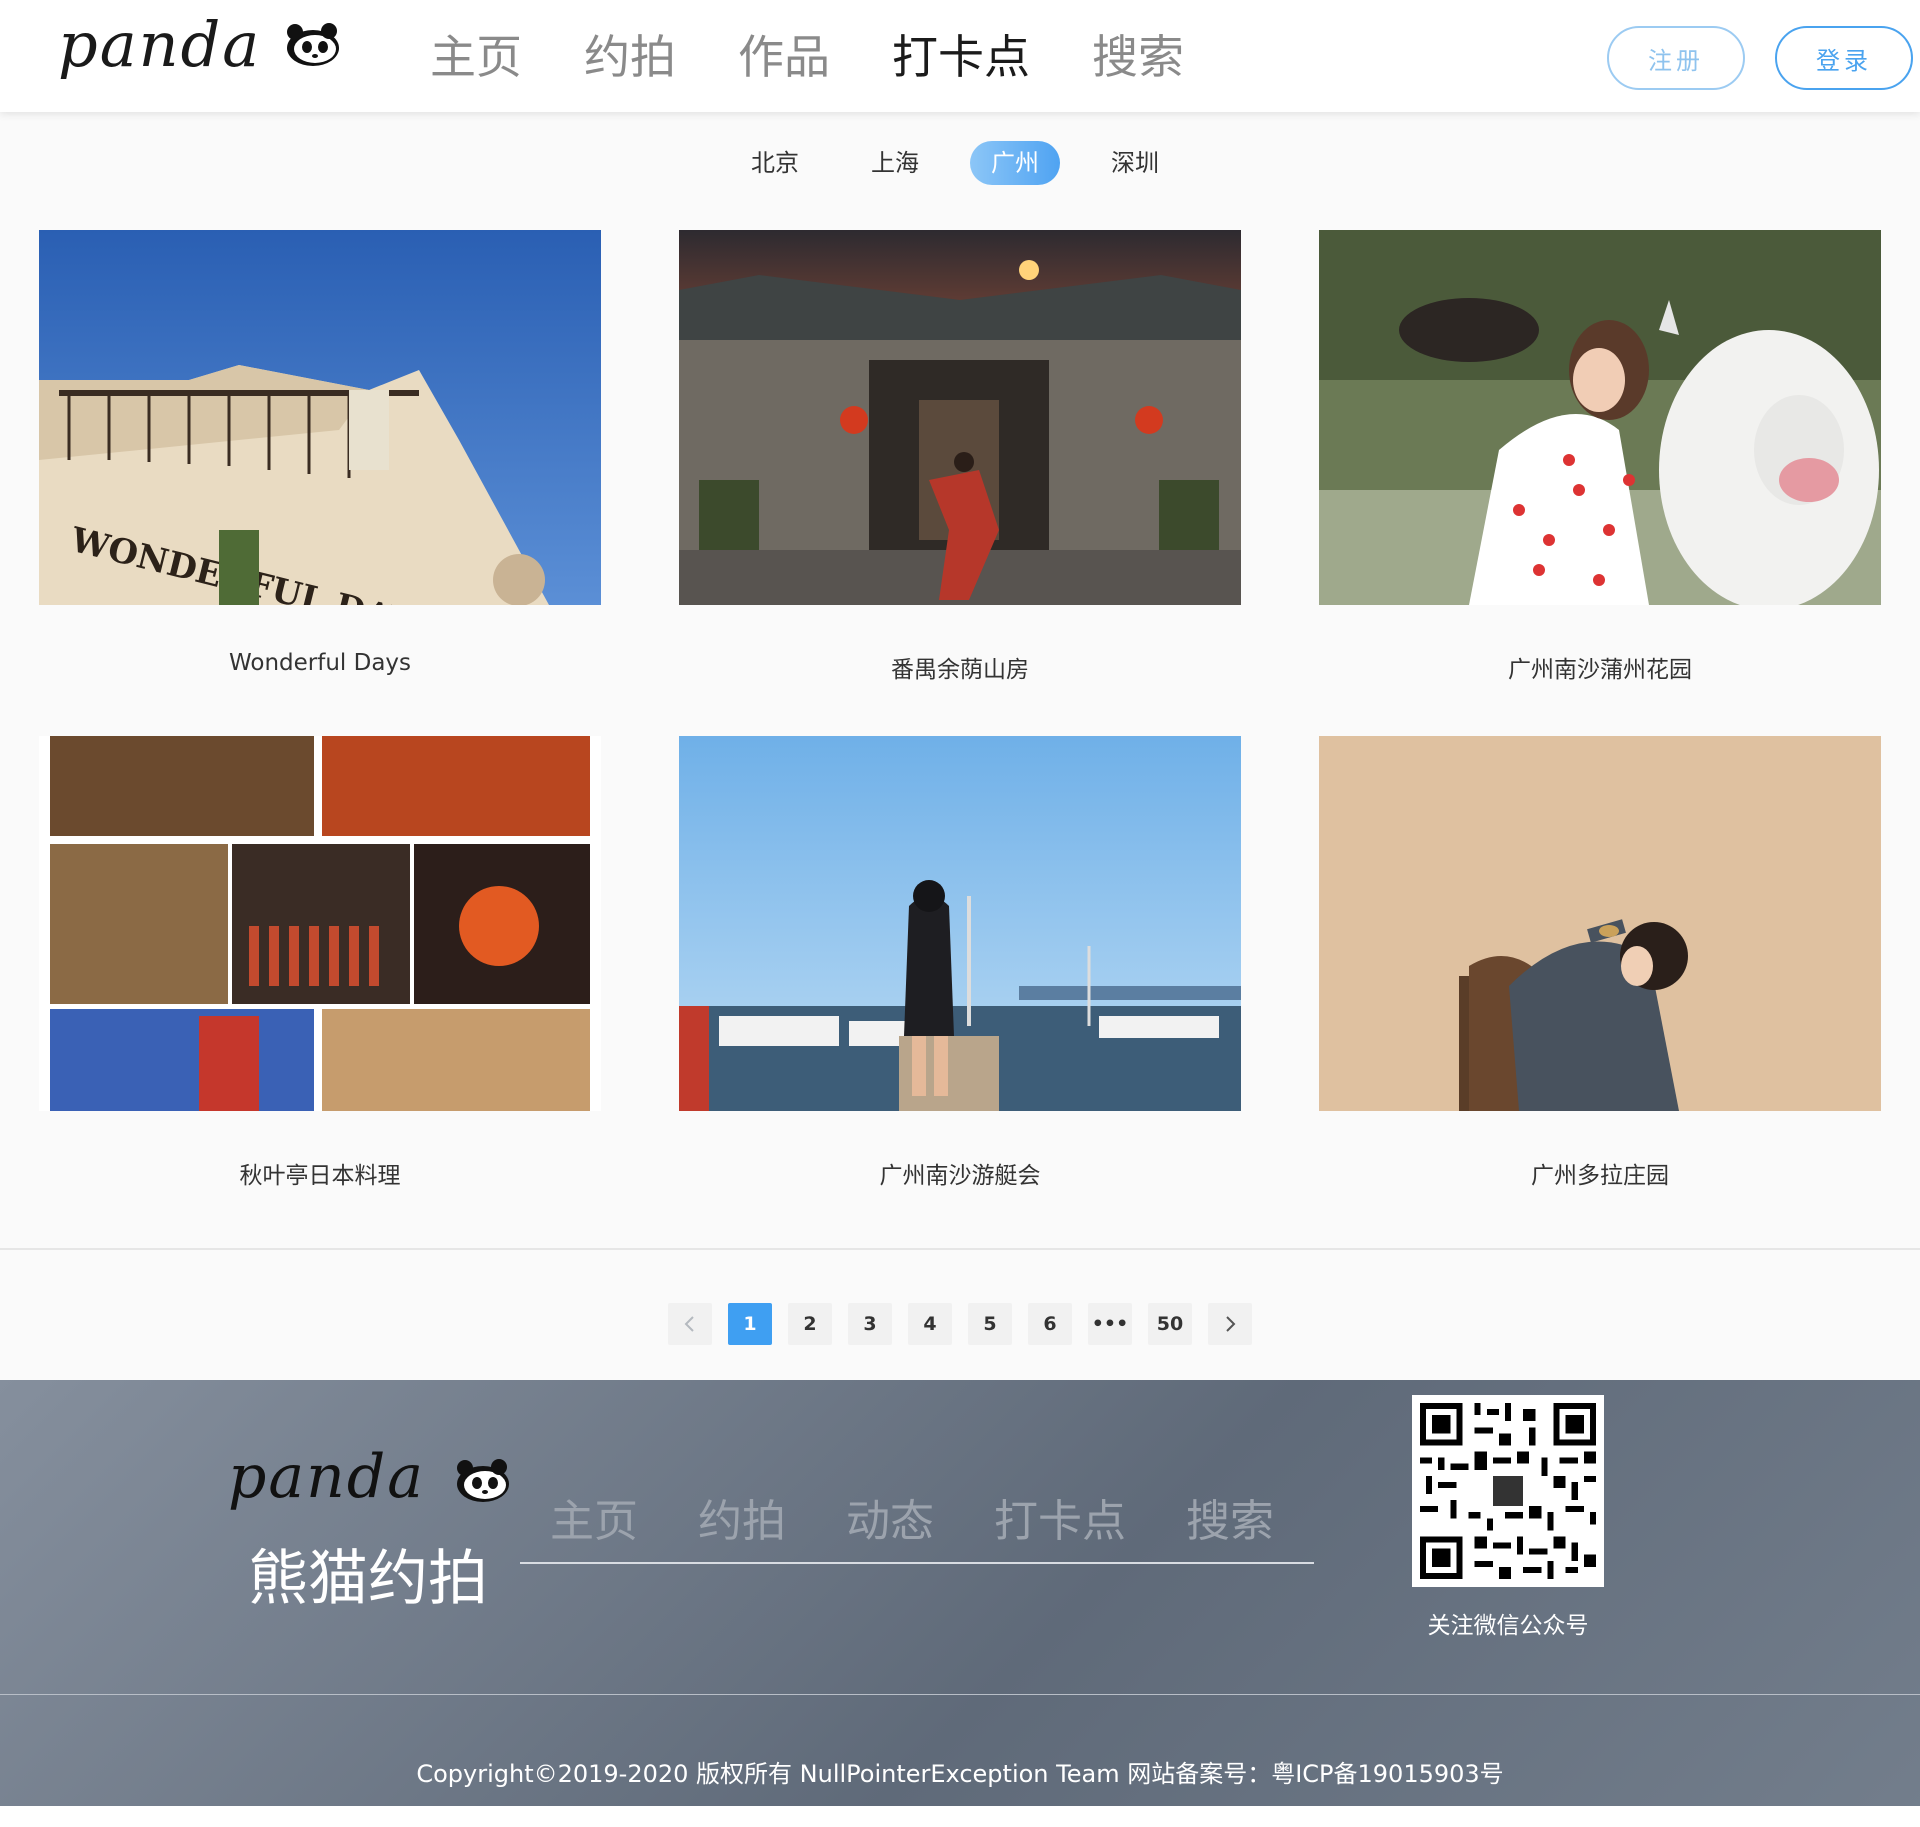  I want to click on city-tabs: 北京 上海 广州 深圳, so click(970, 163).